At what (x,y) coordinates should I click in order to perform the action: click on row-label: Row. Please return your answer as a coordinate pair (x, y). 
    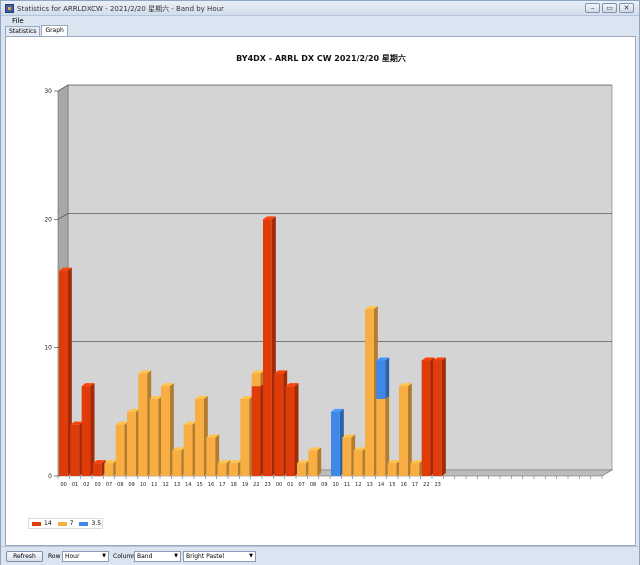
    Looking at the image, I should click on (54, 556).